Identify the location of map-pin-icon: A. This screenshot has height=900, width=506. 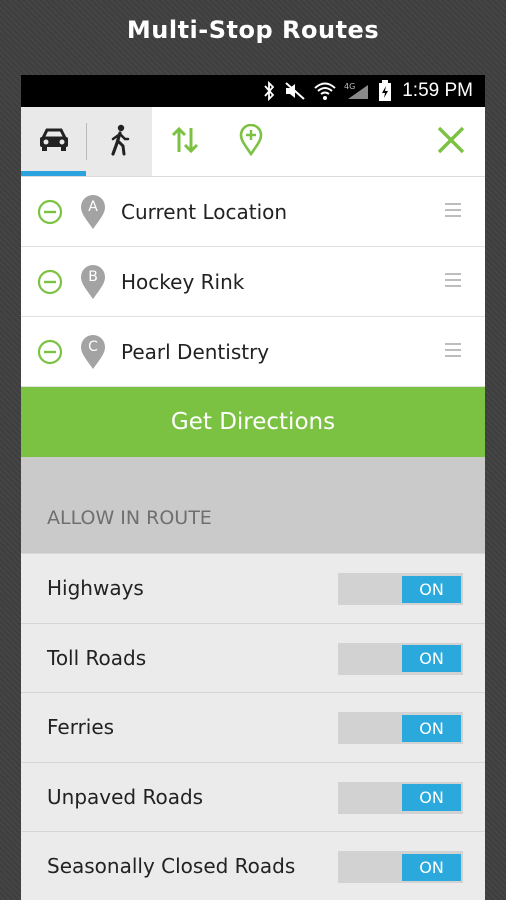
(93, 212).